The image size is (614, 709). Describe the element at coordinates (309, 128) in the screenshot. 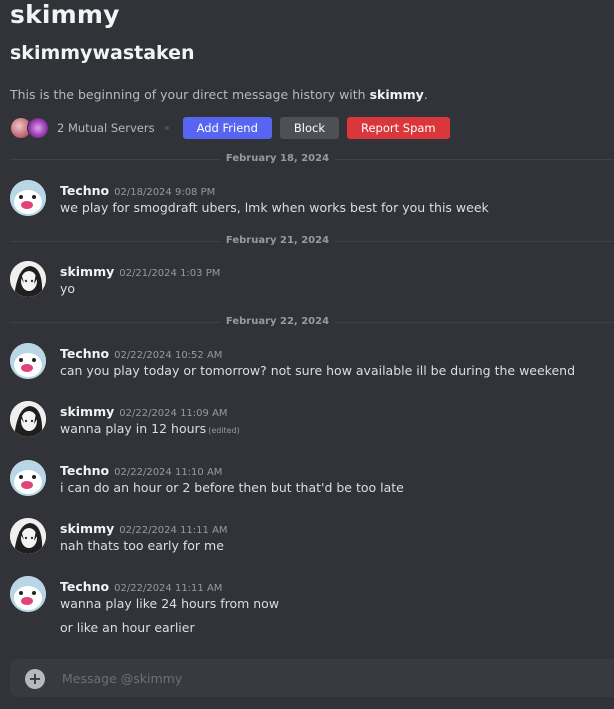

I see `block-button: Block` at that location.